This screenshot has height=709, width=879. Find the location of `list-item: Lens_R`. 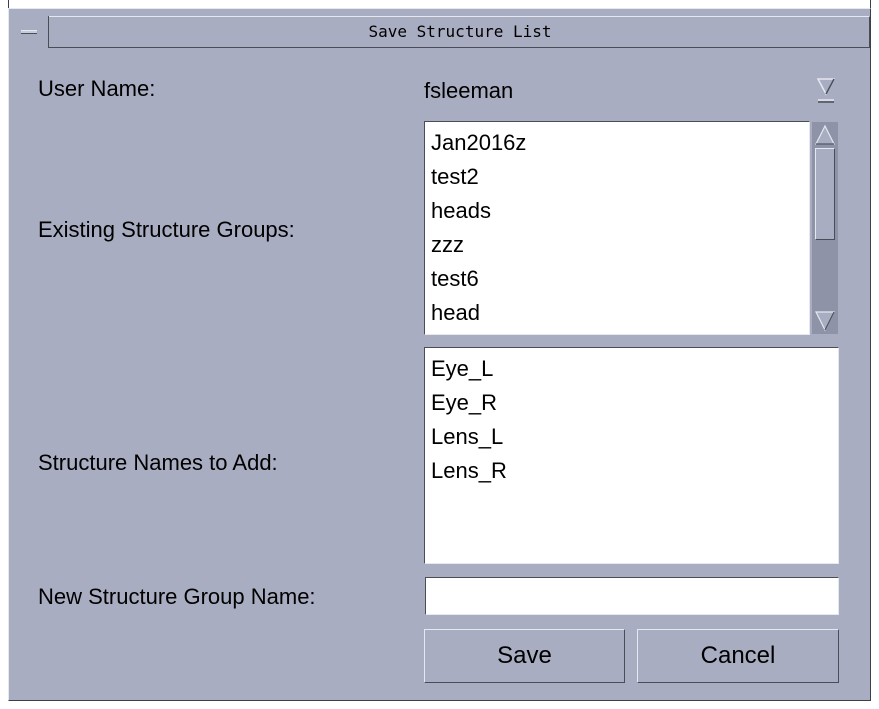

list-item: Lens_R is located at coordinates (634, 471).